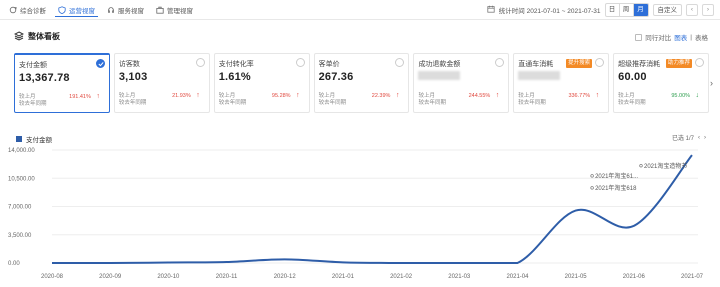  What do you see at coordinates (360, 36) in the screenshot?
I see `section-header: 整体看板 同行对比 图表 | 表格` at bounding box center [360, 36].